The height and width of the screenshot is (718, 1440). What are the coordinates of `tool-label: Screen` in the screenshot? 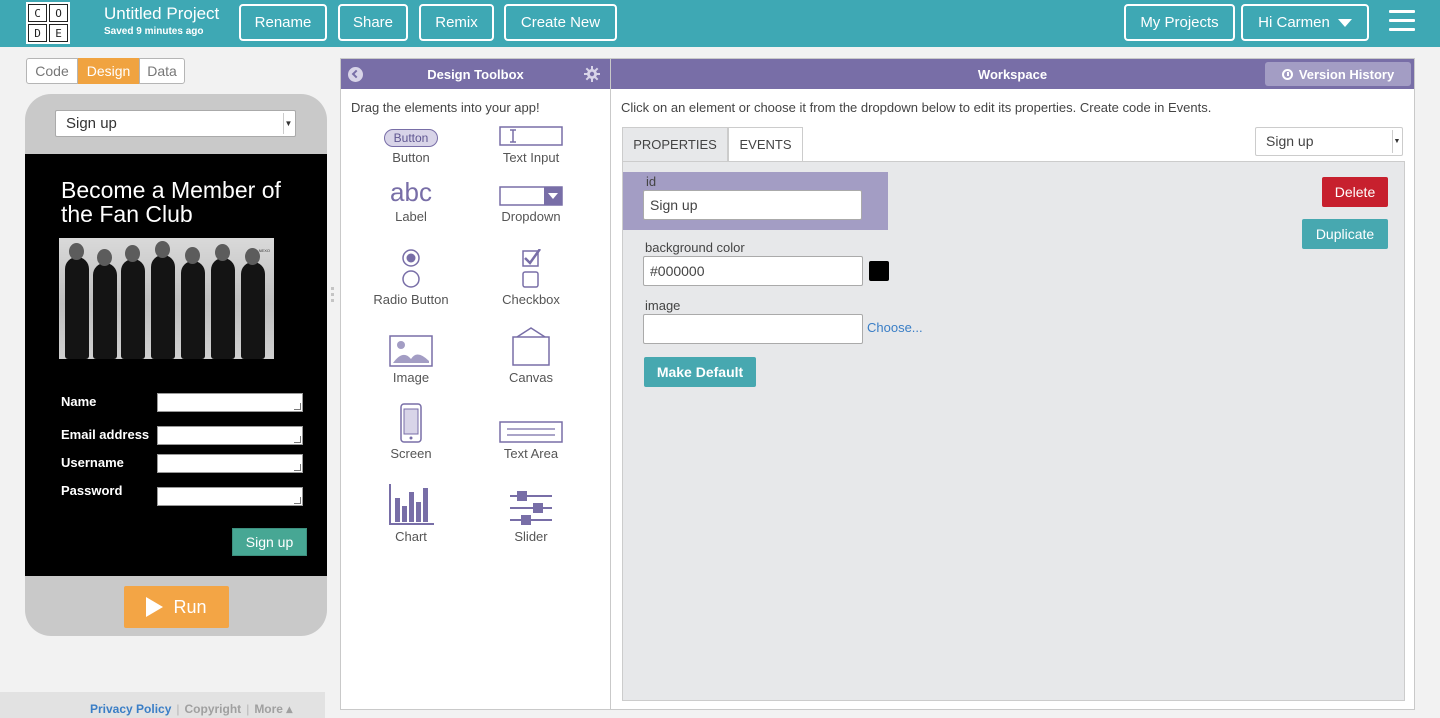 It's located at (411, 453).